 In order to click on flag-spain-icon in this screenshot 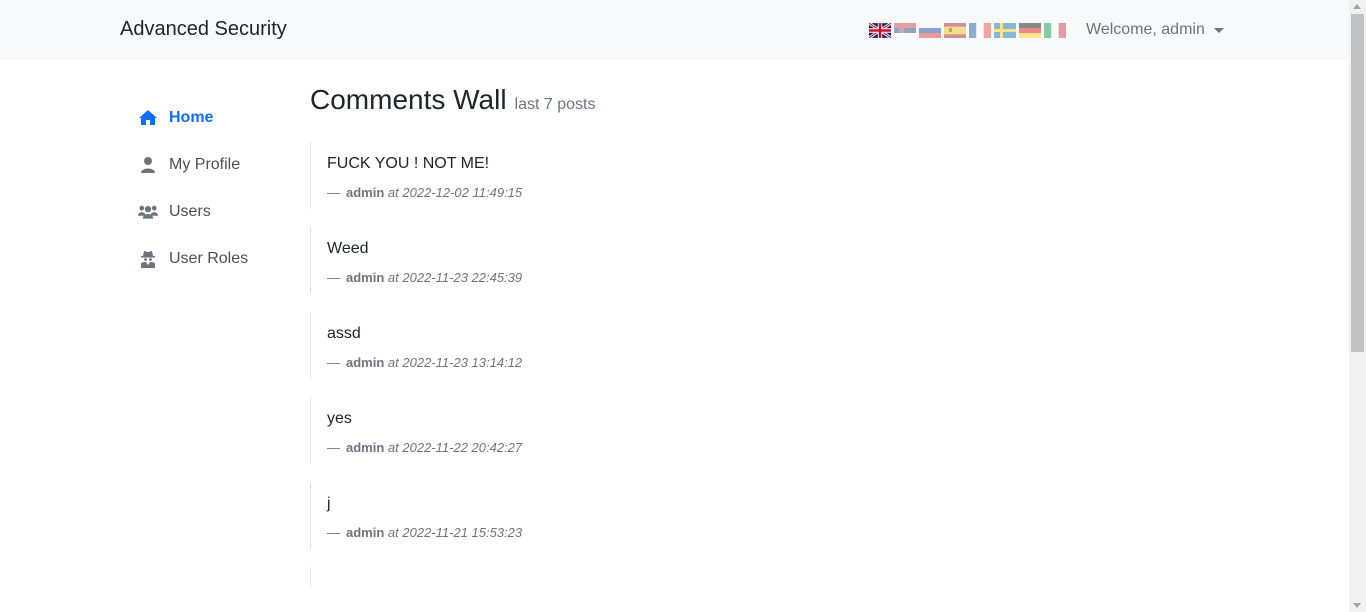, I will do `click(955, 30)`.